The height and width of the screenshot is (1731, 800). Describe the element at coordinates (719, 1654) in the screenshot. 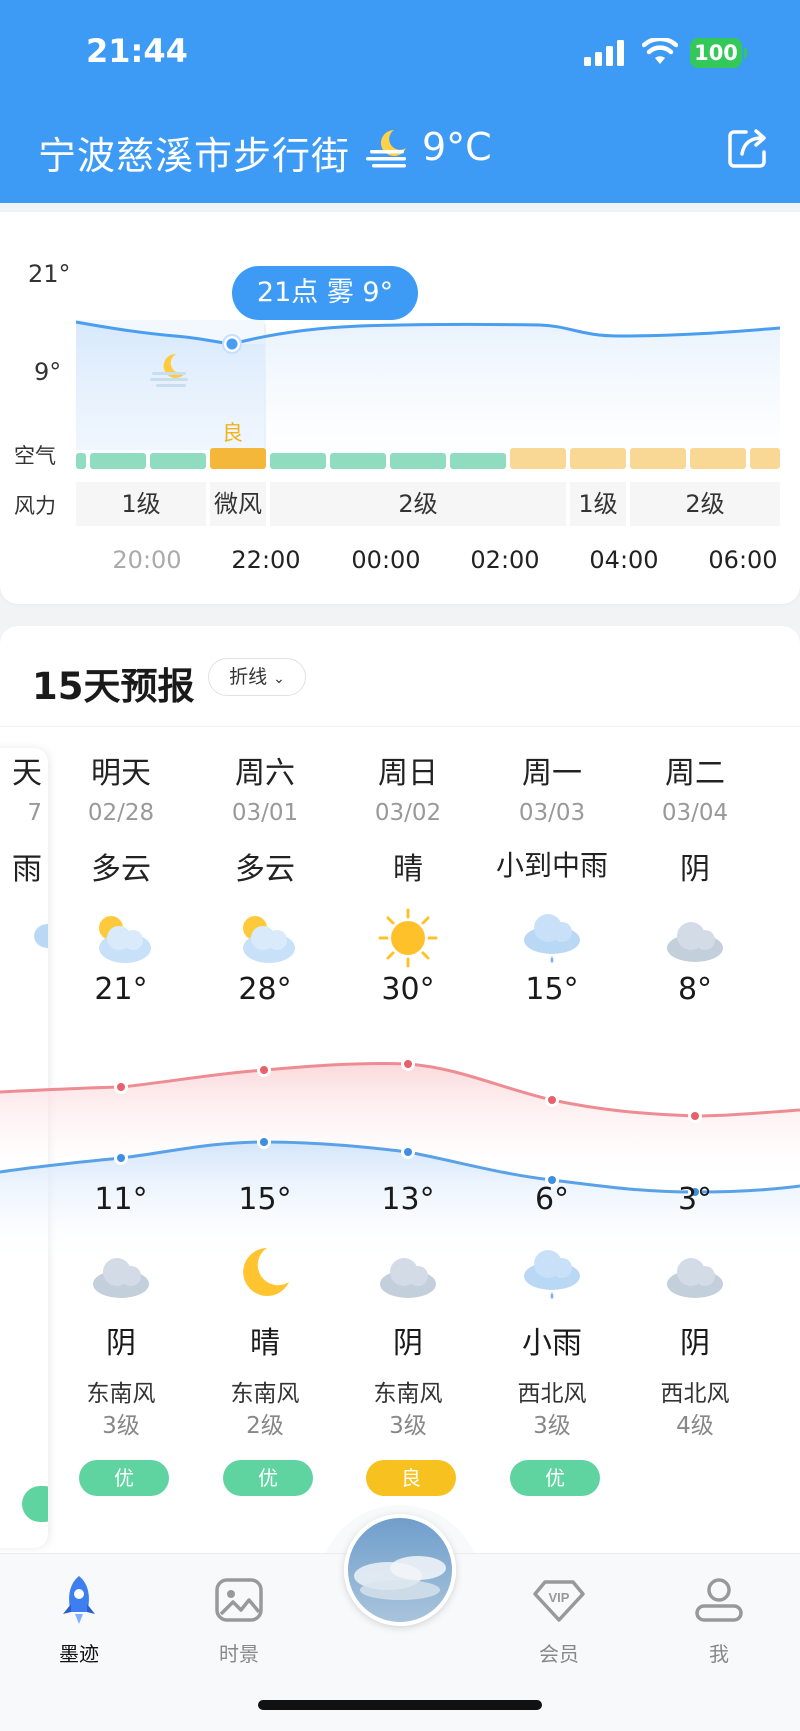

I see `tab-label: 我` at that location.